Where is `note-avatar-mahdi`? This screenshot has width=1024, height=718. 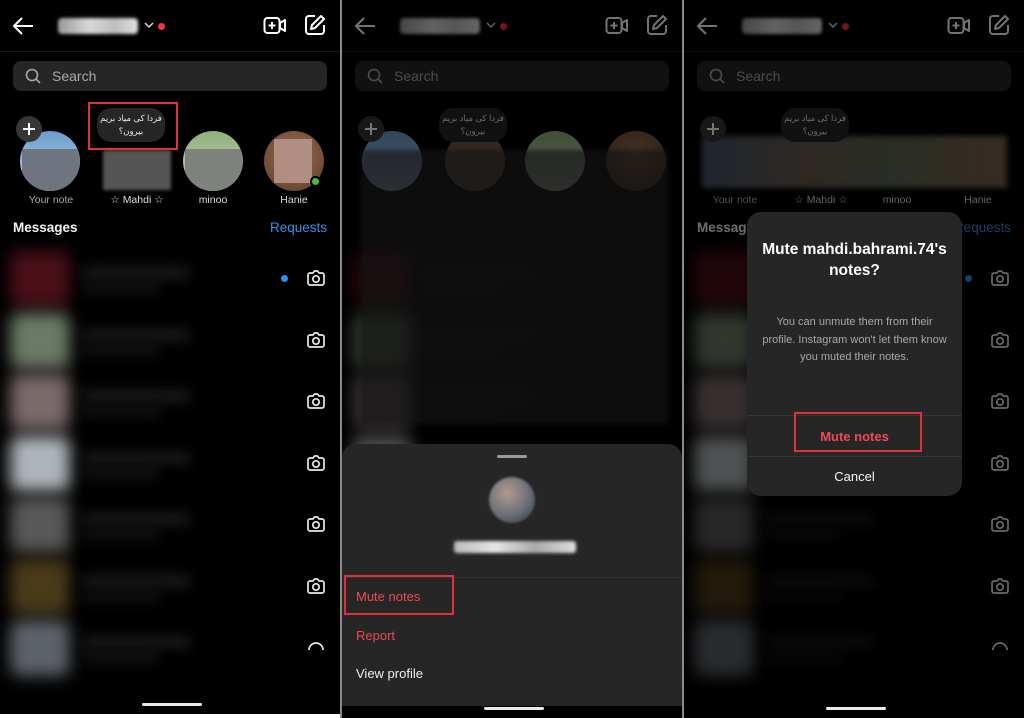 note-avatar-mahdi is located at coordinates (137, 170).